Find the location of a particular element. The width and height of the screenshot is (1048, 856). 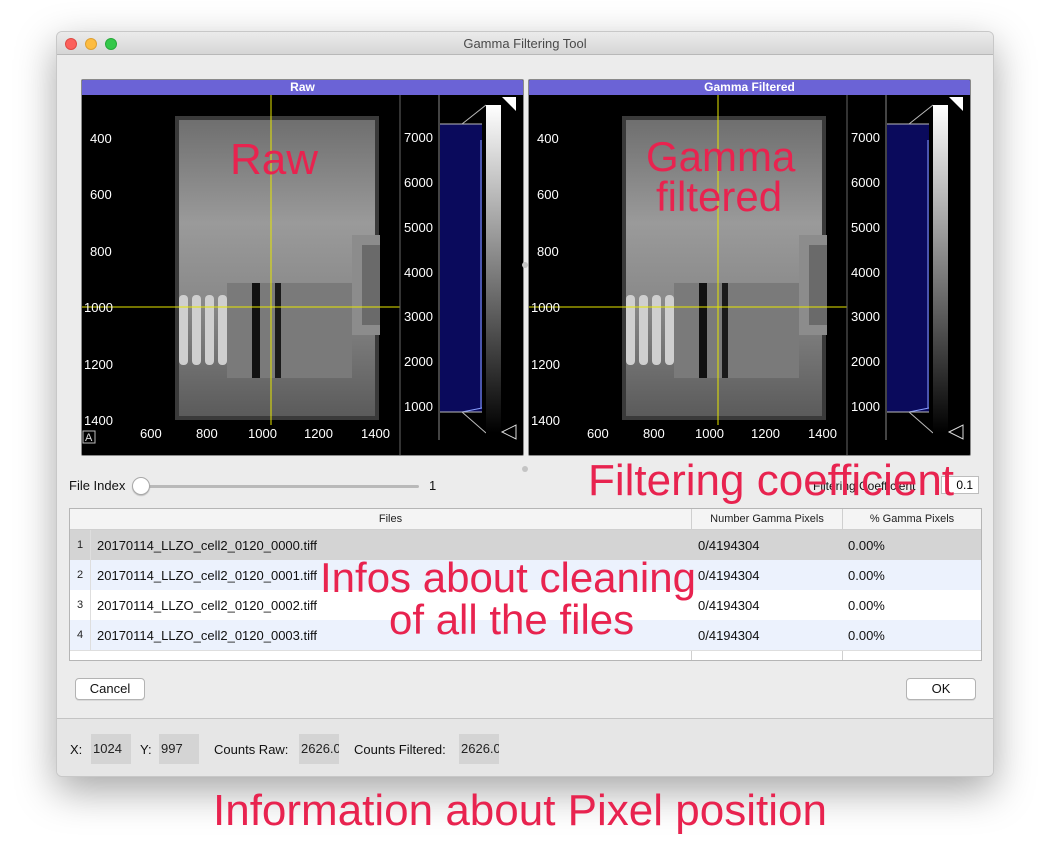

column-header-files: Files is located at coordinates (390, 519).